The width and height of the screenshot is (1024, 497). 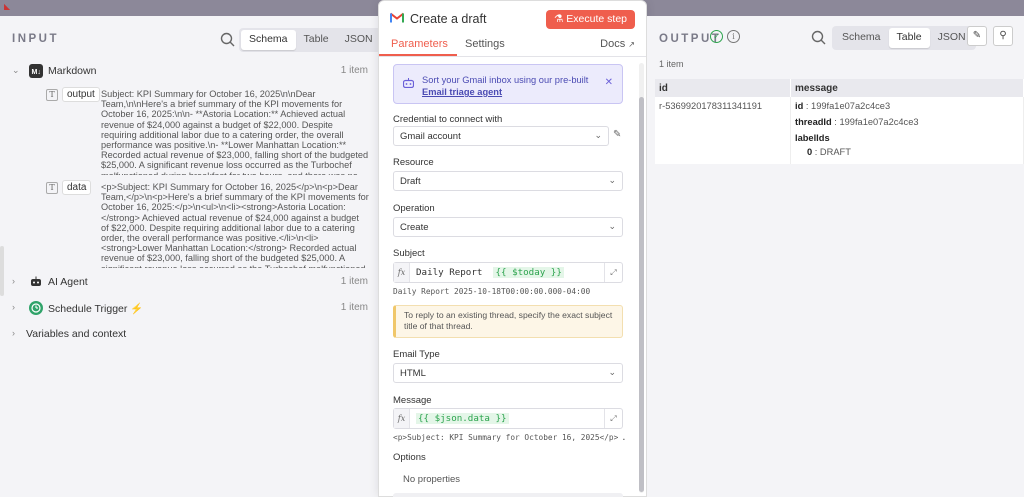 I want to click on message-expression-text: {{ $json.data }}, so click(x=462, y=418).